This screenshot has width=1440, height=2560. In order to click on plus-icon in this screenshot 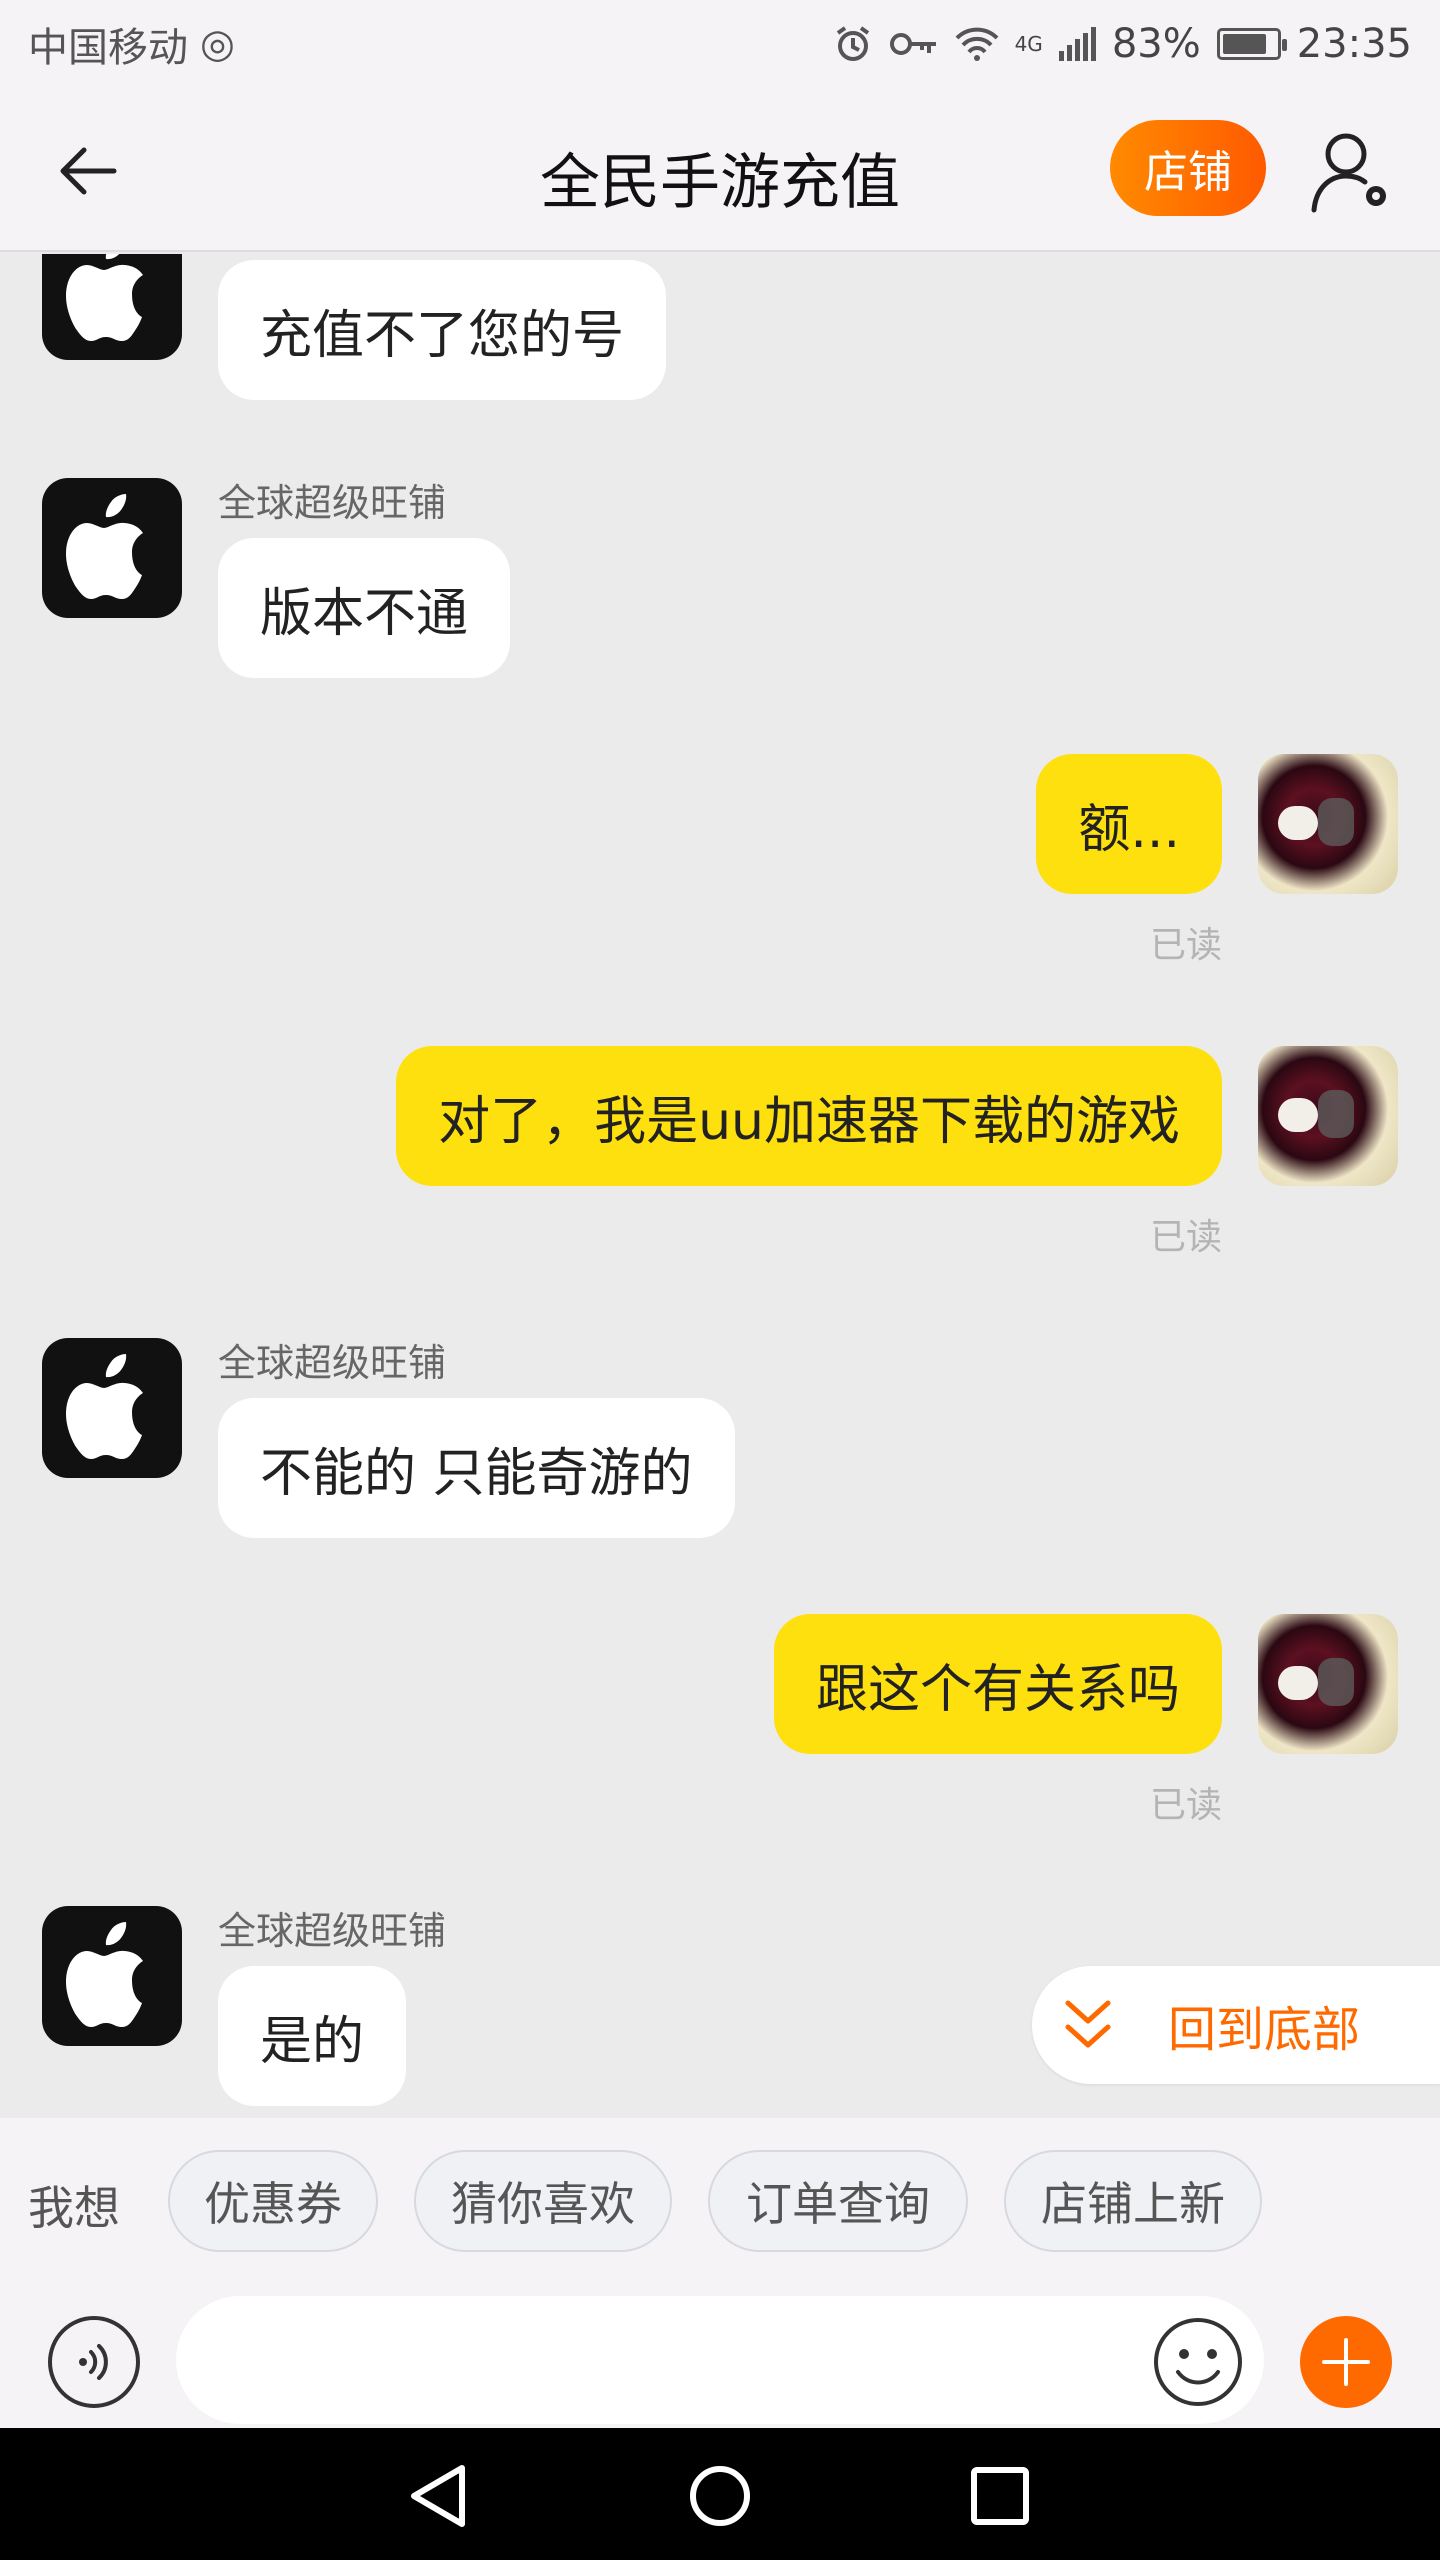, I will do `click(1346, 2362)`.